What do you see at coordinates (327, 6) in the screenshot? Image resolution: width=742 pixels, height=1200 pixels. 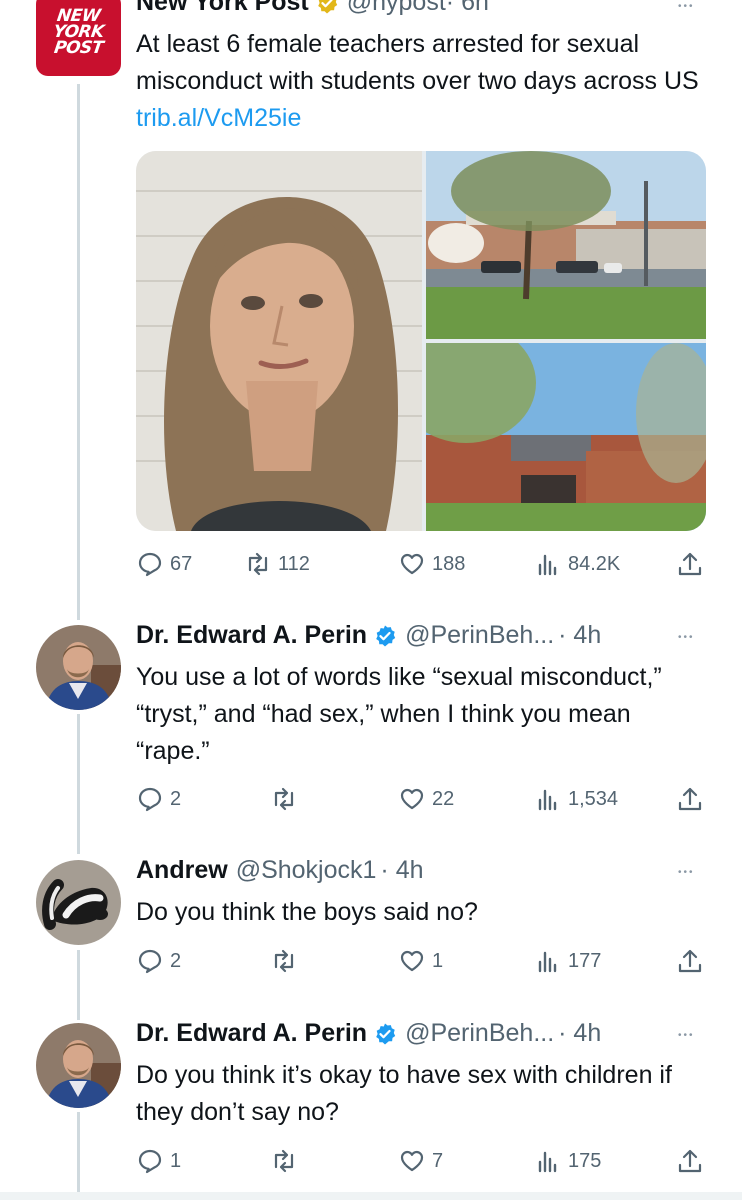 I see `gold-verified-badge-icon` at bounding box center [327, 6].